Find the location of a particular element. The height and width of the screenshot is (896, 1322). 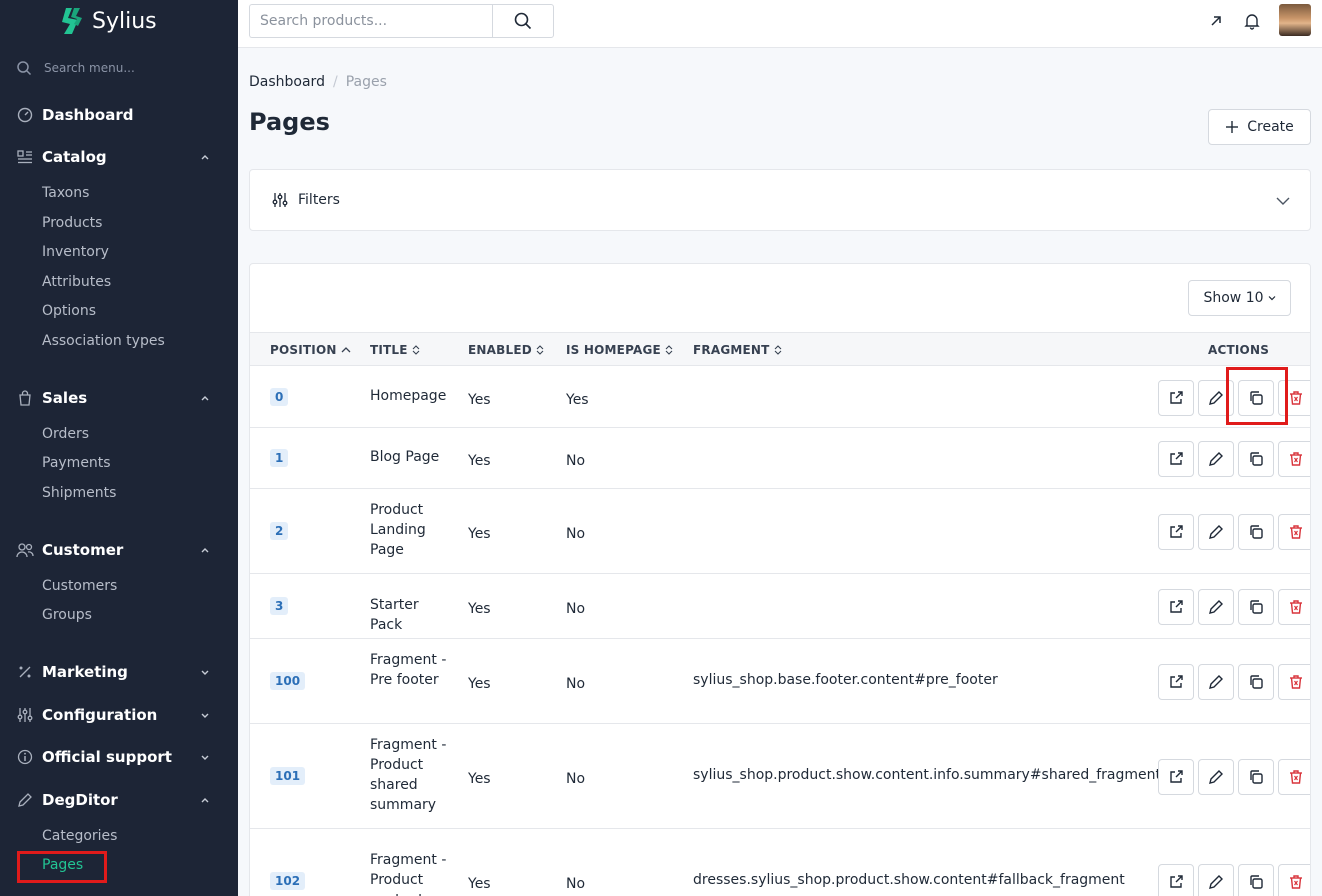

sidebar-label: Customer is located at coordinates (83, 550).